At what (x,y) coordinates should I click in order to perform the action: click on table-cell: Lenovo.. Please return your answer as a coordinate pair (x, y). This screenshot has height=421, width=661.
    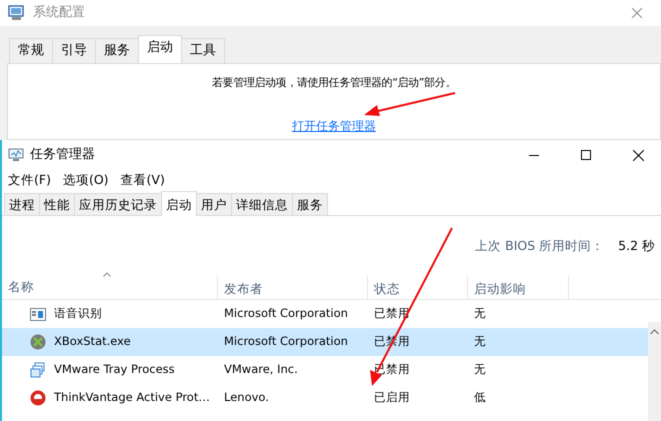
    Looking at the image, I should click on (246, 397).